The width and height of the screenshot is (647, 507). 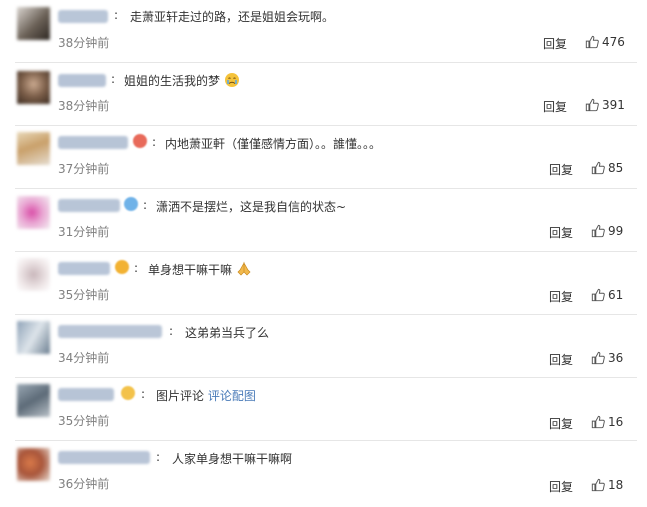 I want to click on like-button: 36, so click(x=607, y=358).